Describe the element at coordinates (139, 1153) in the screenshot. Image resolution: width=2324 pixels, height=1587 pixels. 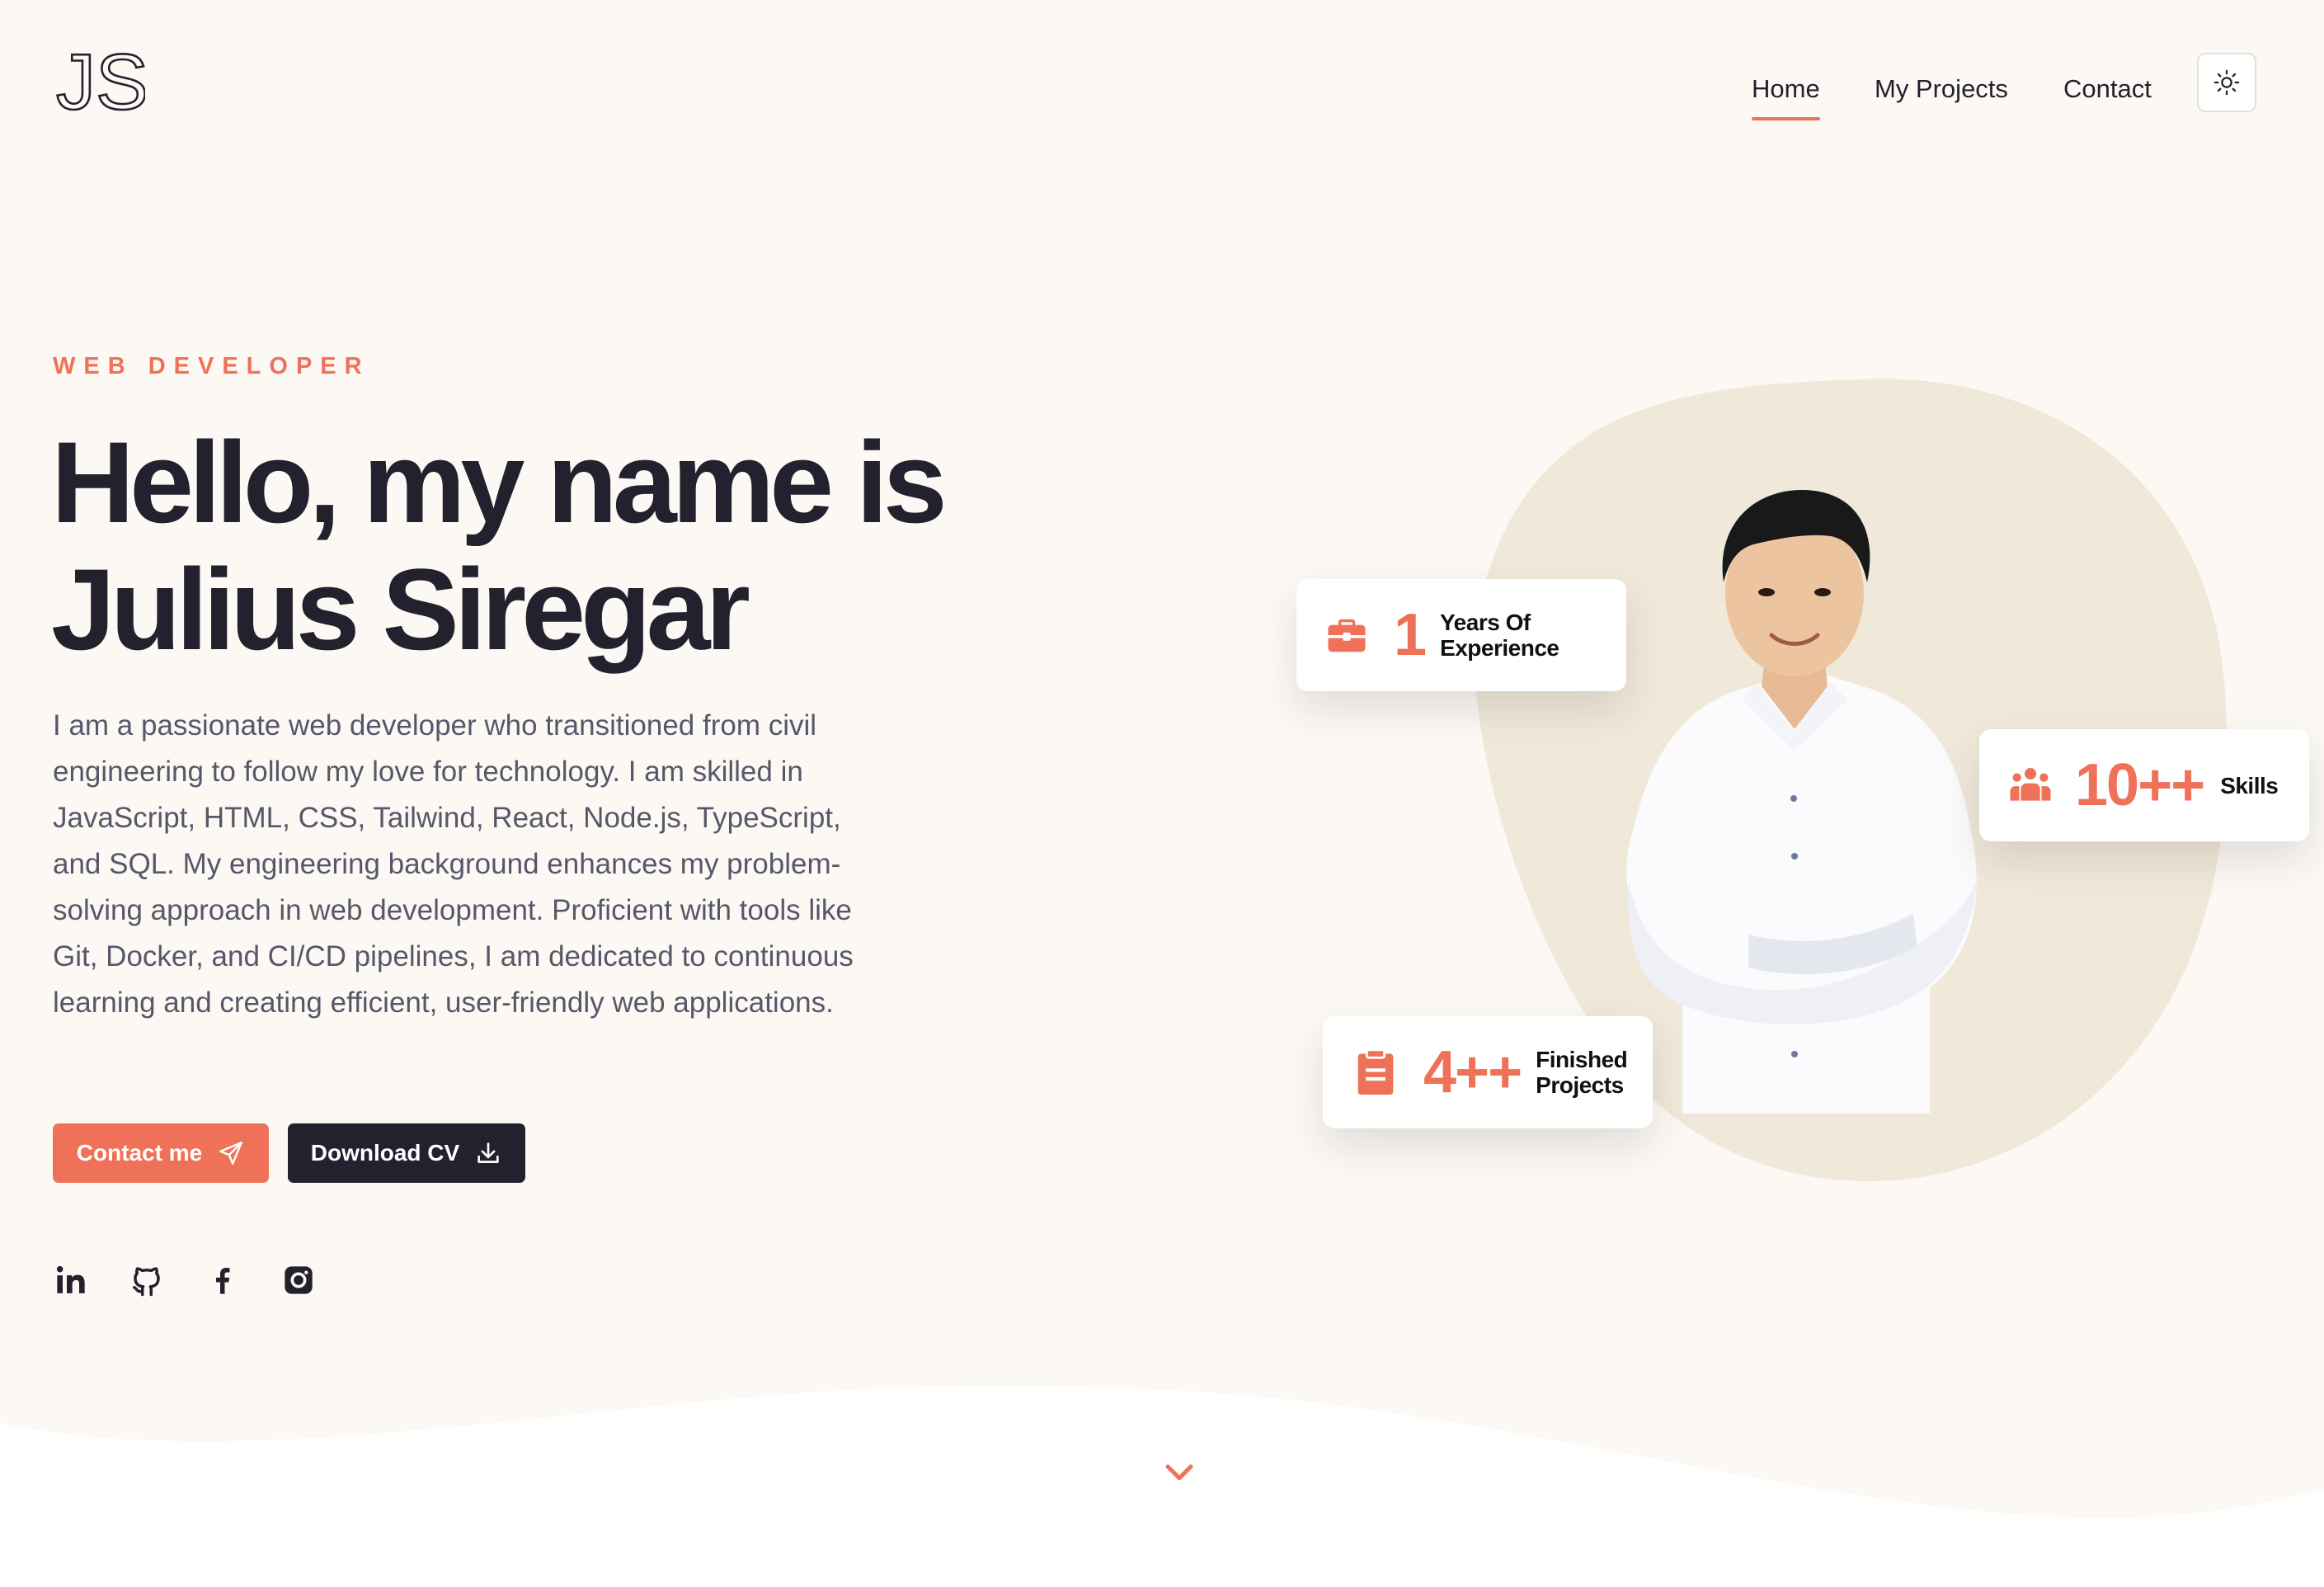
I see `contact-me-label: Contact me` at that location.